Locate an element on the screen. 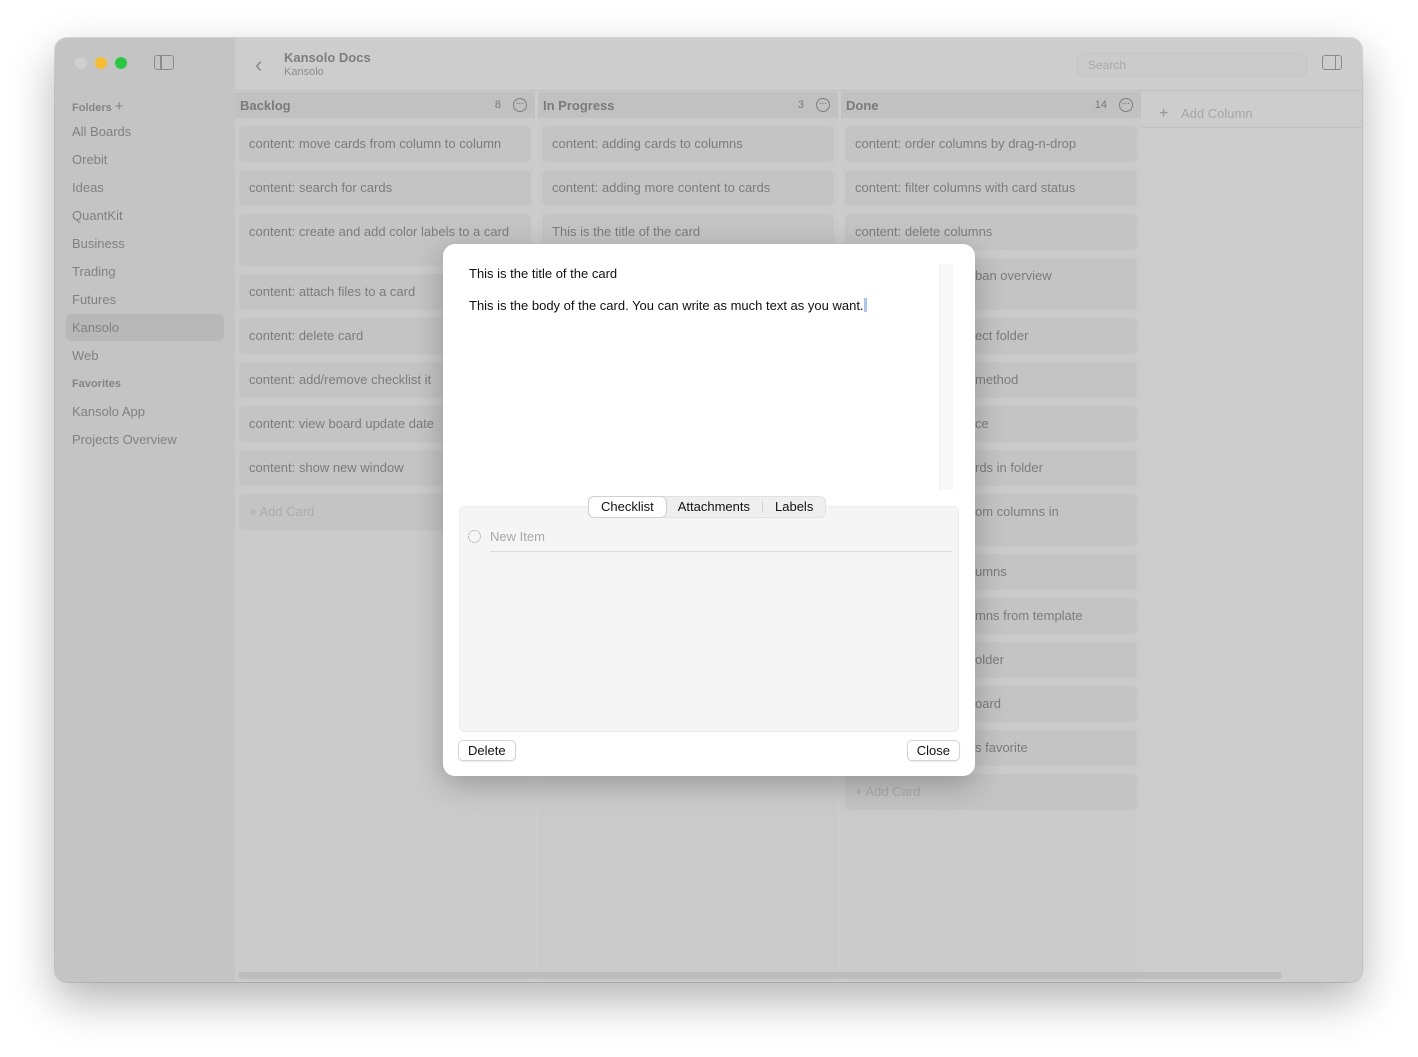 The height and width of the screenshot is (1057, 1418). add-card-button: + Add Card is located at coordinates (991, 792).